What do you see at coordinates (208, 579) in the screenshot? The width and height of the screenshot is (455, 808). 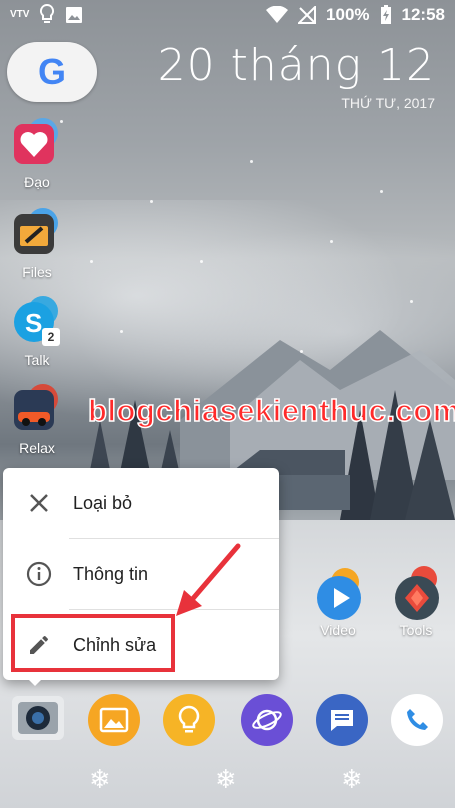 I see `annotation-arrow-icon` at bounding box center [208, 579].